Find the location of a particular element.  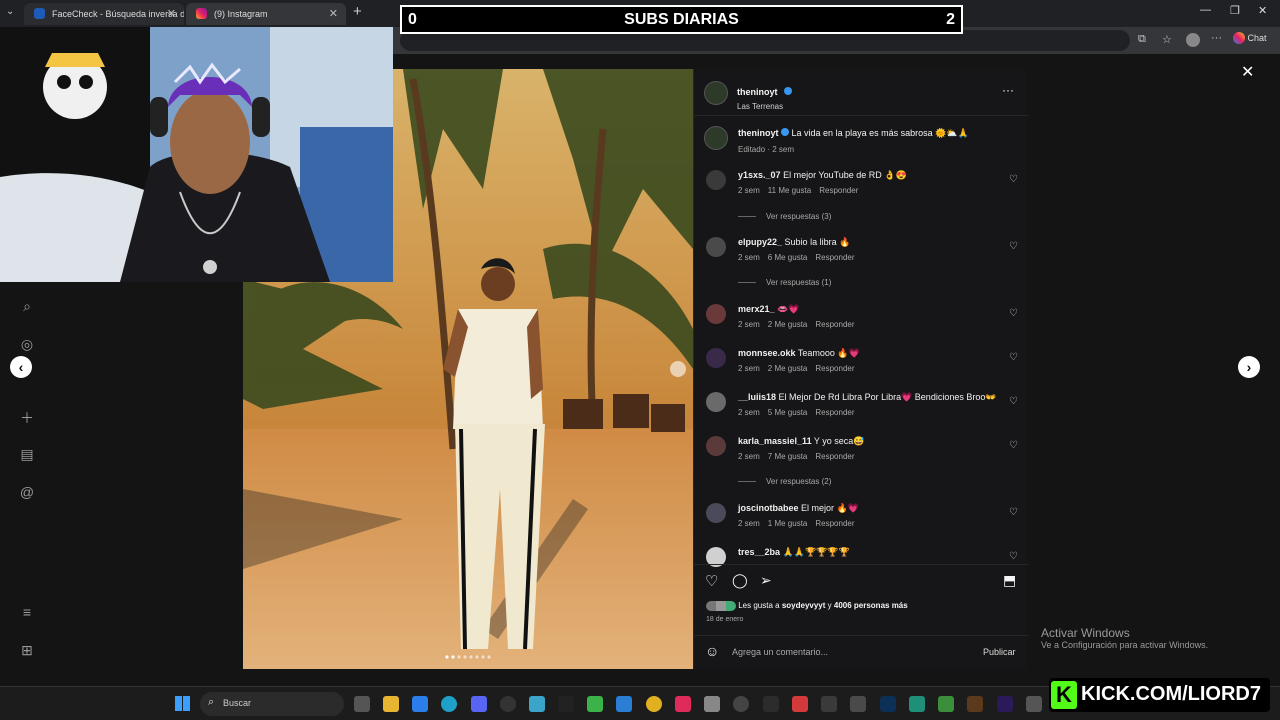

comment-username: monnsee.okk is located at coordinates (767, 353).